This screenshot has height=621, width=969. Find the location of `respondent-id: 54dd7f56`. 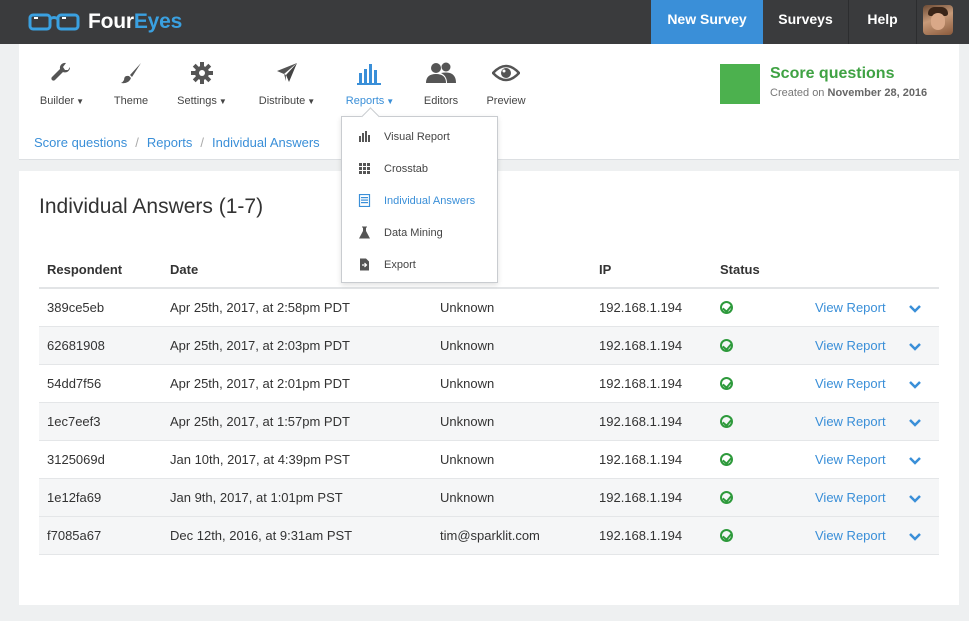

respondent-id: 54dd7f56 is located at coordinates (74, 383).